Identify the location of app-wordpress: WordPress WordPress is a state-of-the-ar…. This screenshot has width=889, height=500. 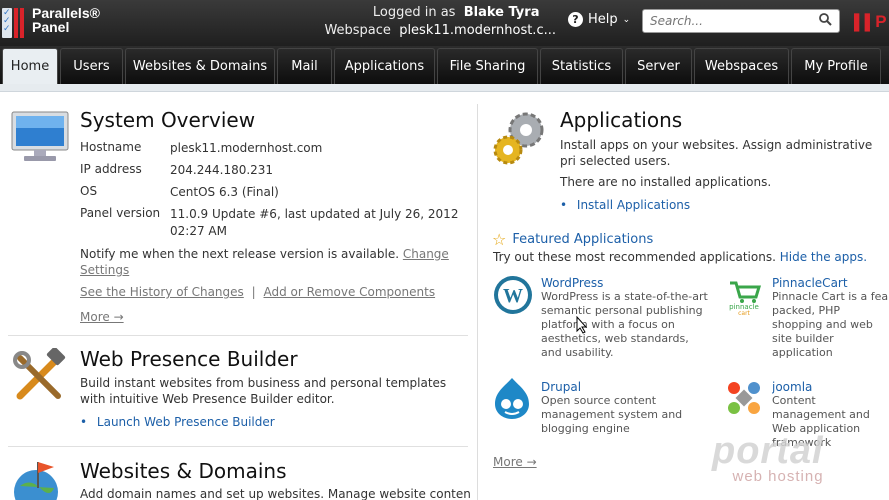
(626, 318).